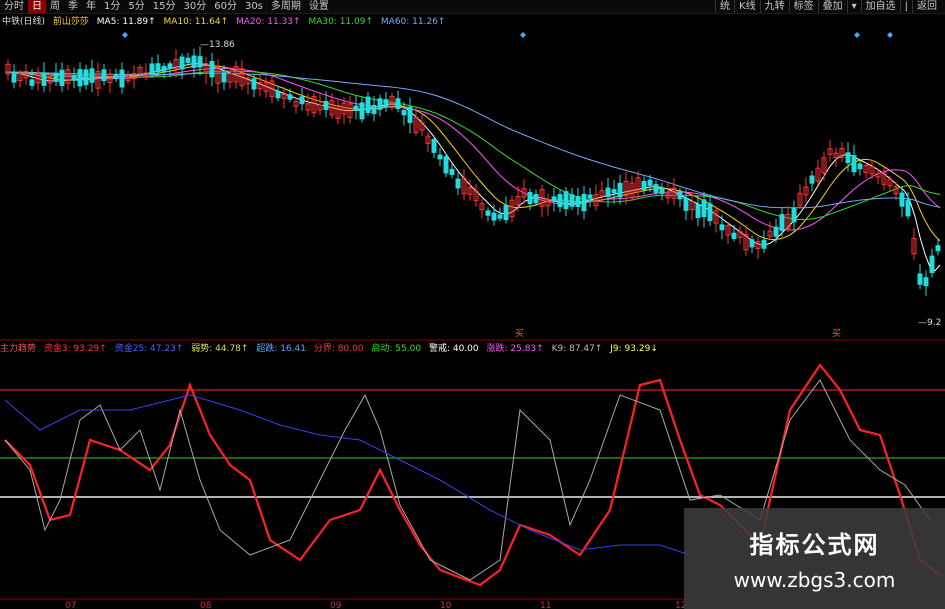  Describe the element at coordinates (453, 349) in the screenshot. I see `sub-legend-alert: 警戒: 40.00` at that location.